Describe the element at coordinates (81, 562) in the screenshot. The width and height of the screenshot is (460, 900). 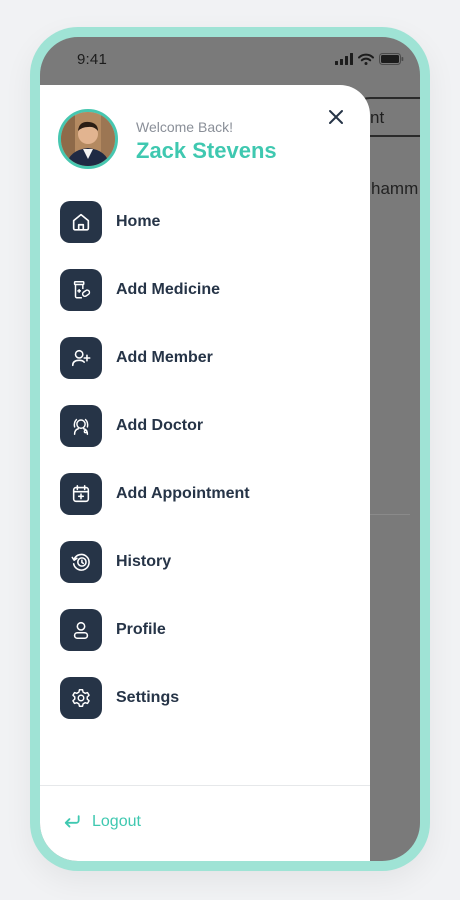
I see `history-icon` at that location.